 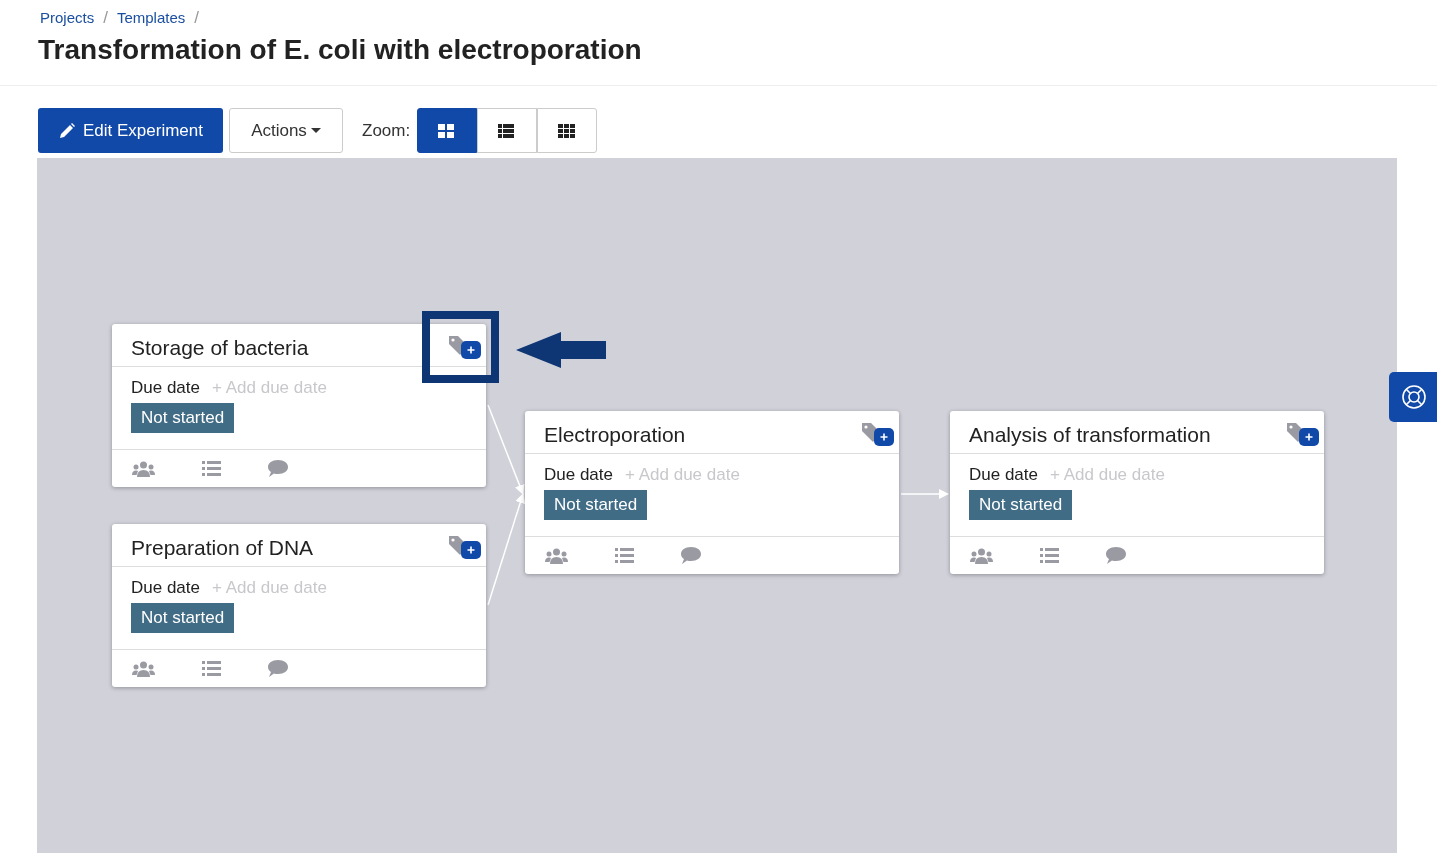 What do you see at coordinates (67, 130) in the screenshot?
I see `pencil-icon` at bounding box center [67, 130].